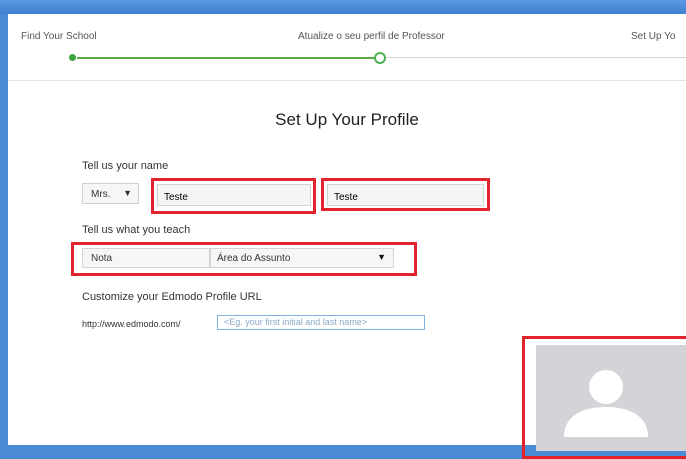  What do you see at coordinates (101, 194) in the screenshot?
I see `title-select-value: Mrs.` at bounding box center [101, 194].